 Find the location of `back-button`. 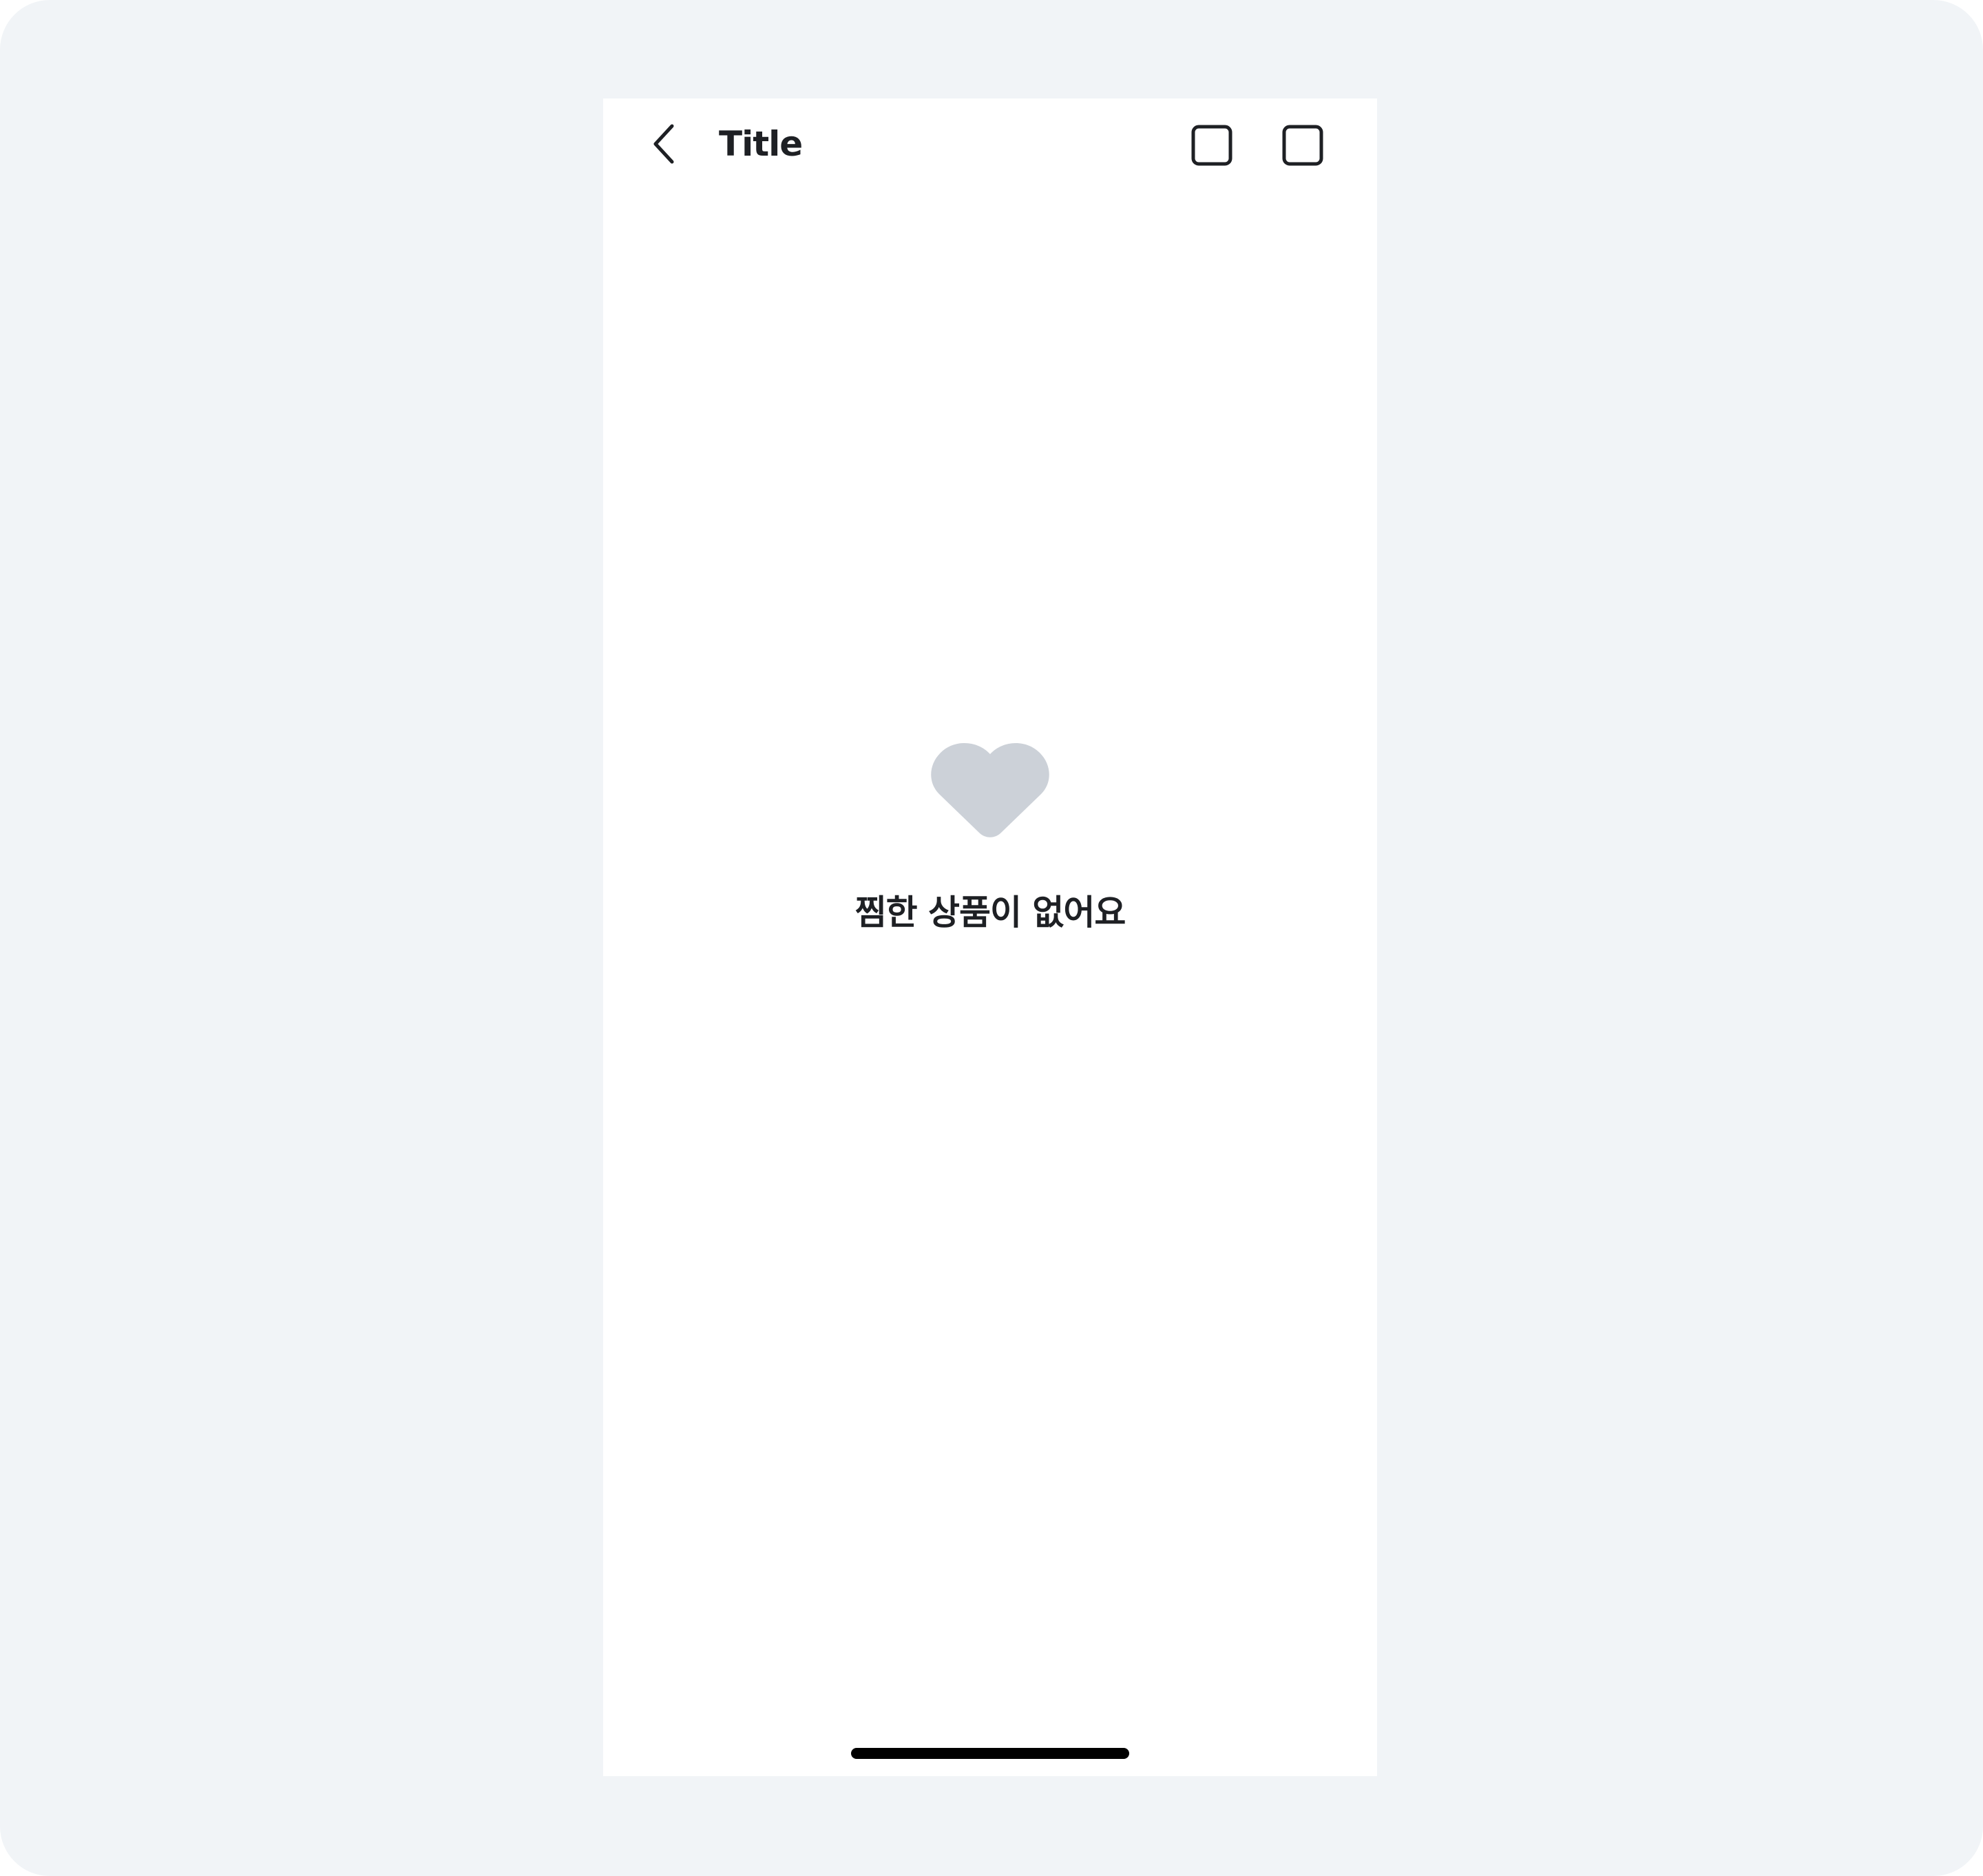

back-button is located at coordinates (664, 144).